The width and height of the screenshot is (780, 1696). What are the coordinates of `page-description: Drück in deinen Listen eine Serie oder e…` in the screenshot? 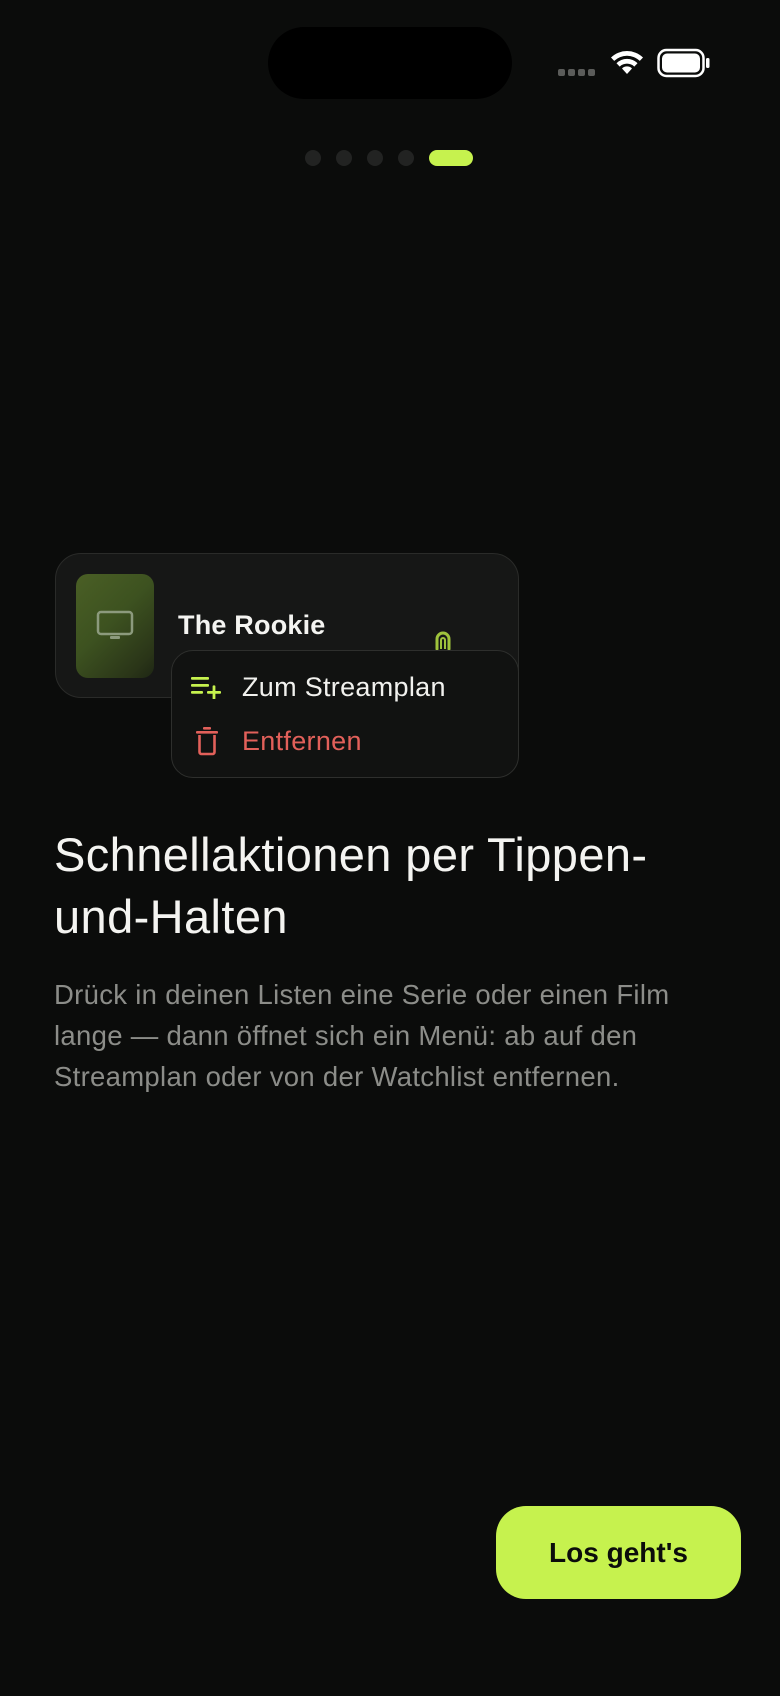 It's located at (362, 1035).